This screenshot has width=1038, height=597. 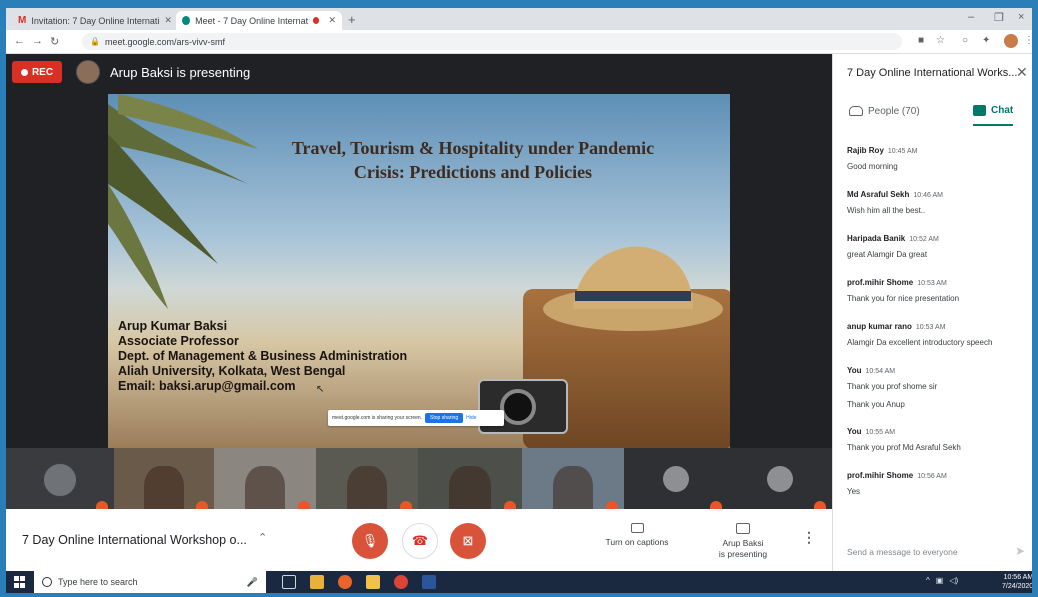 I want to click on store-icon, so click(x=317, y=582).